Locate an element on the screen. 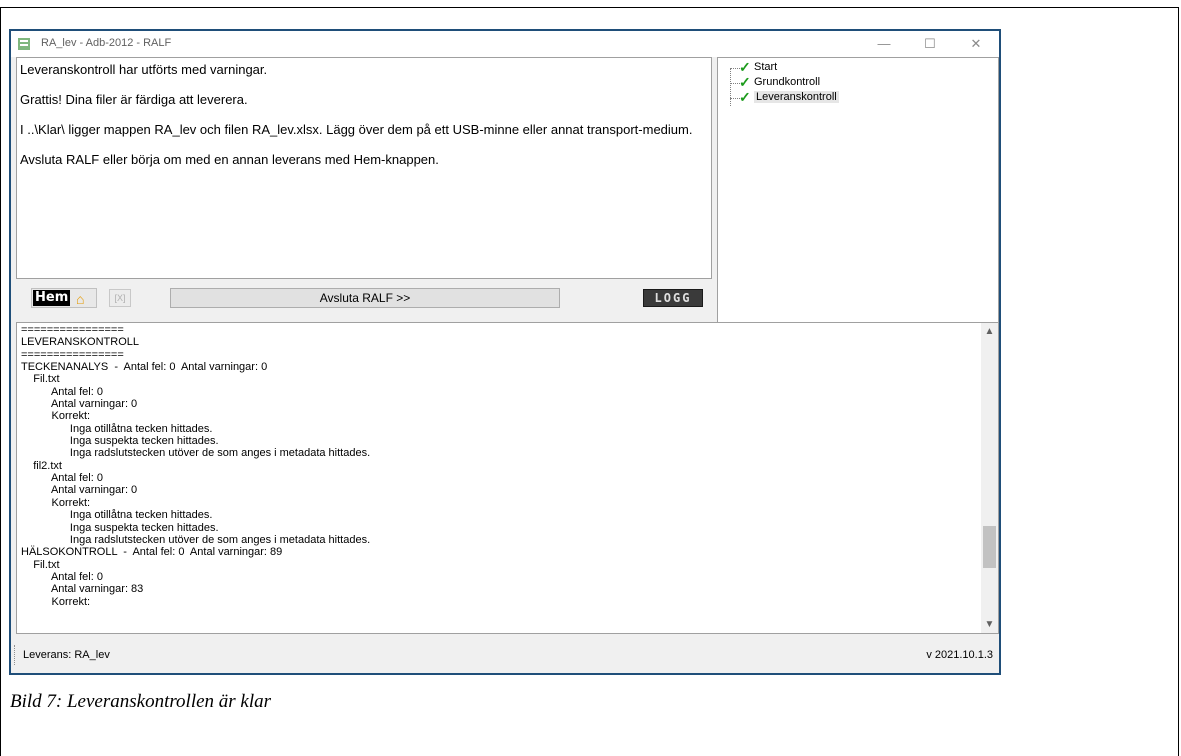 This screenshot has width=1181, height=756. home-button-label: Hem is located at coordinates (52, 298).